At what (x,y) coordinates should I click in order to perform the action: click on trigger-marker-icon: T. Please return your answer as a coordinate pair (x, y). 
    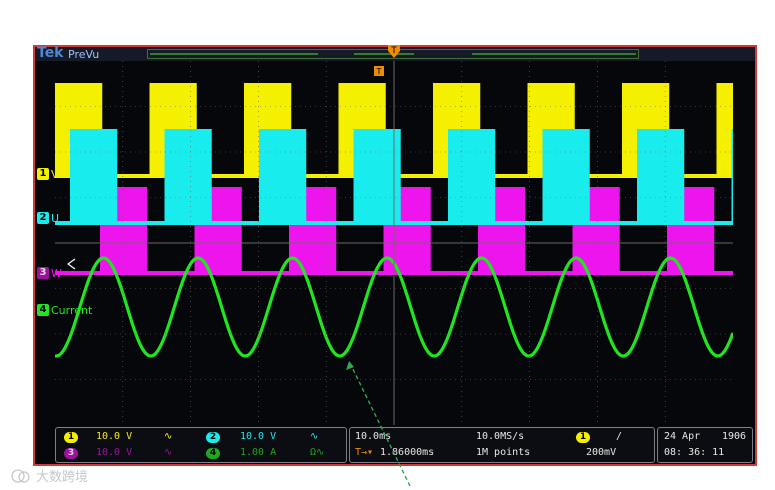
    Looking at the image, I should click on (379, 71).